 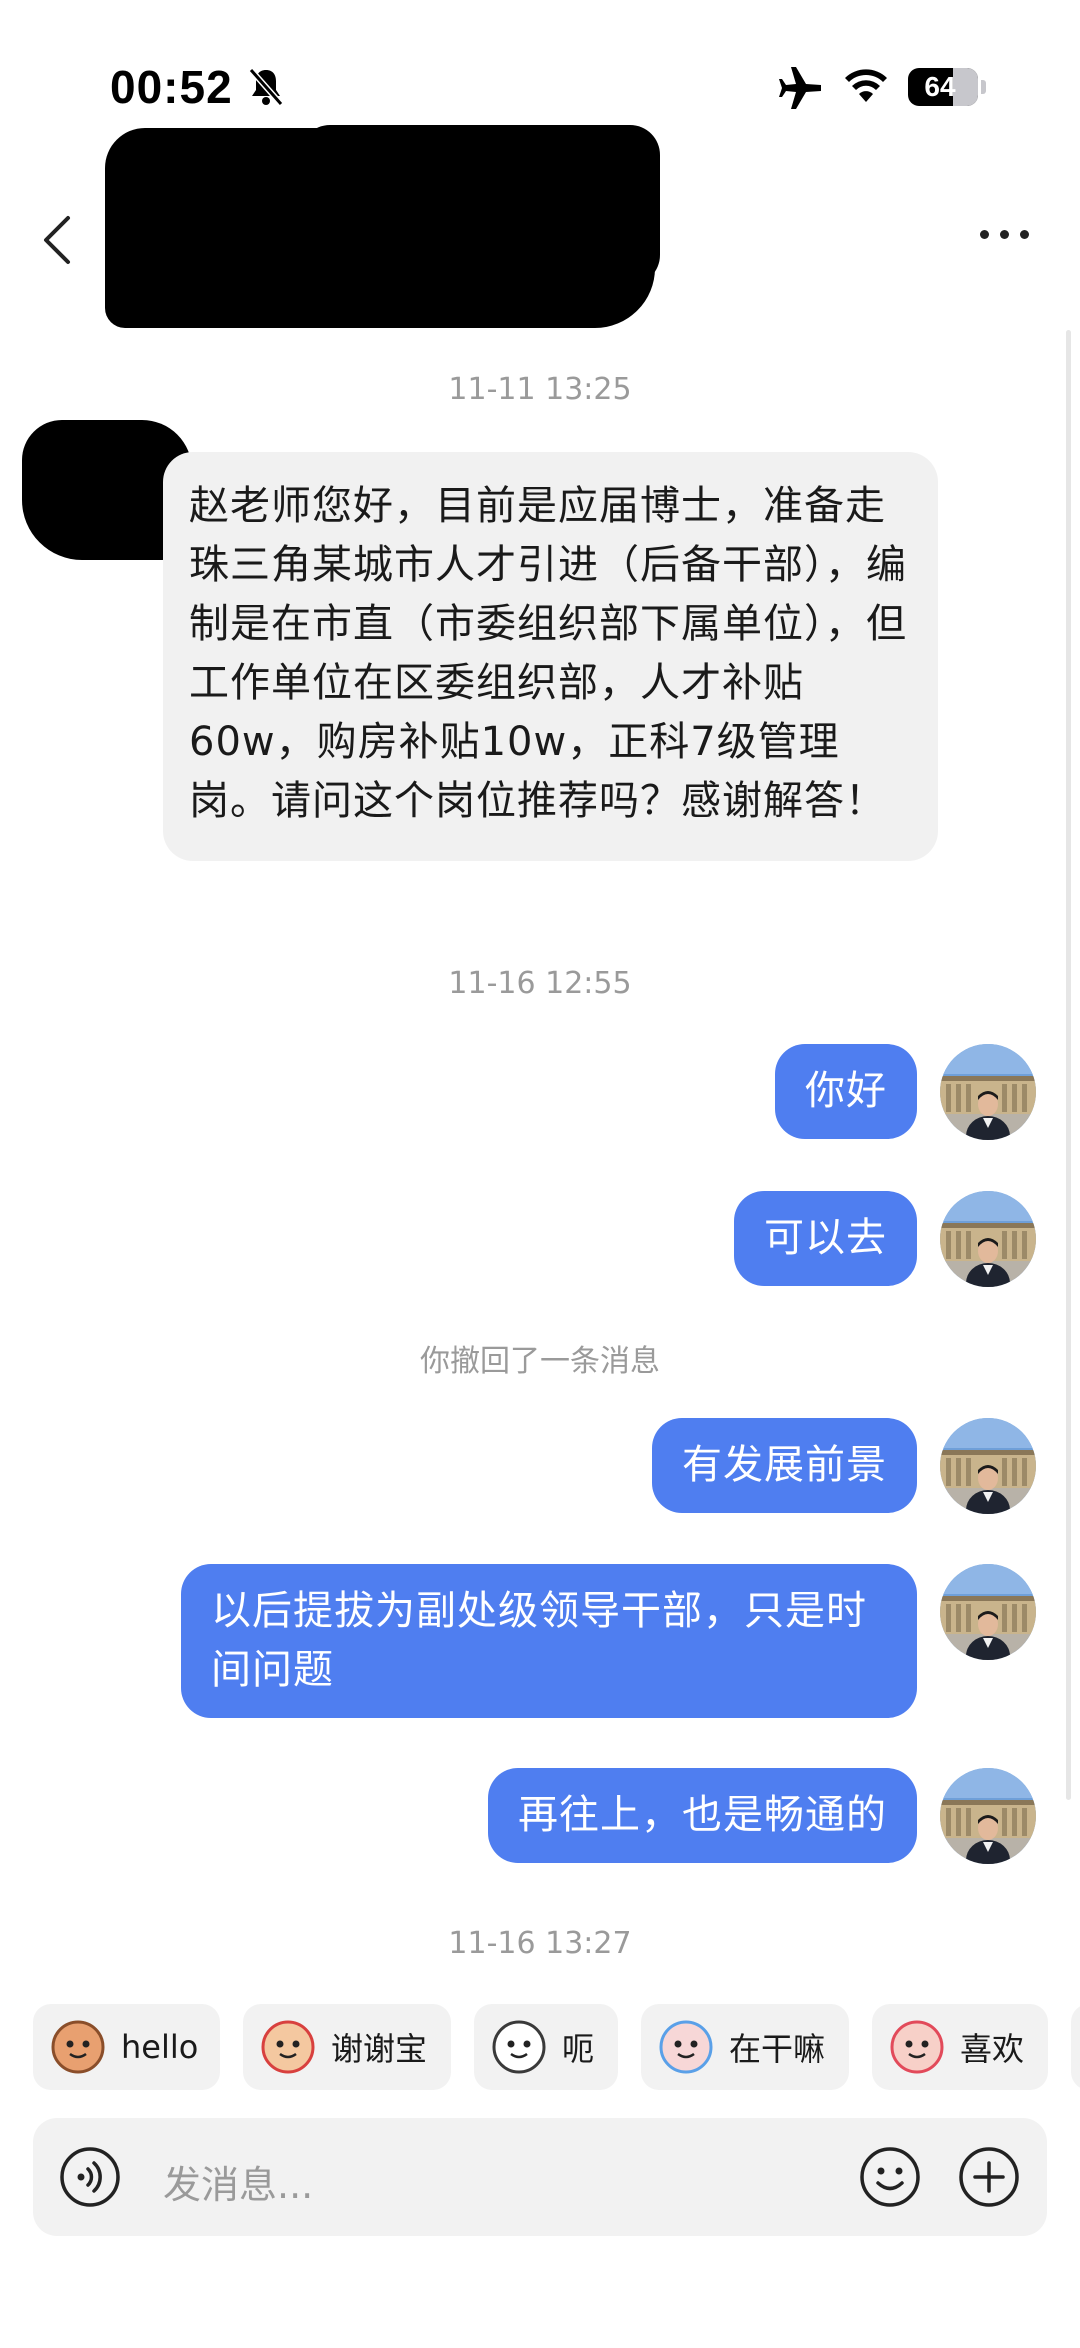 I want to click on quick-reply-chip: hello, so click(x=126, y=2047).